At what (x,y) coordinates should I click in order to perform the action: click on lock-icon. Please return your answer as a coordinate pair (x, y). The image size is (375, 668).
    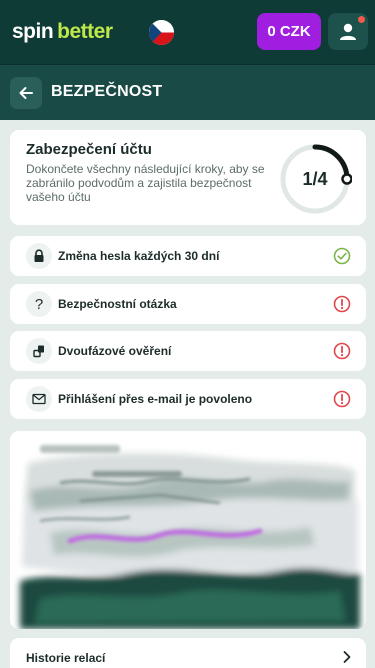
    Looking at the image, I should click on (39, 256).